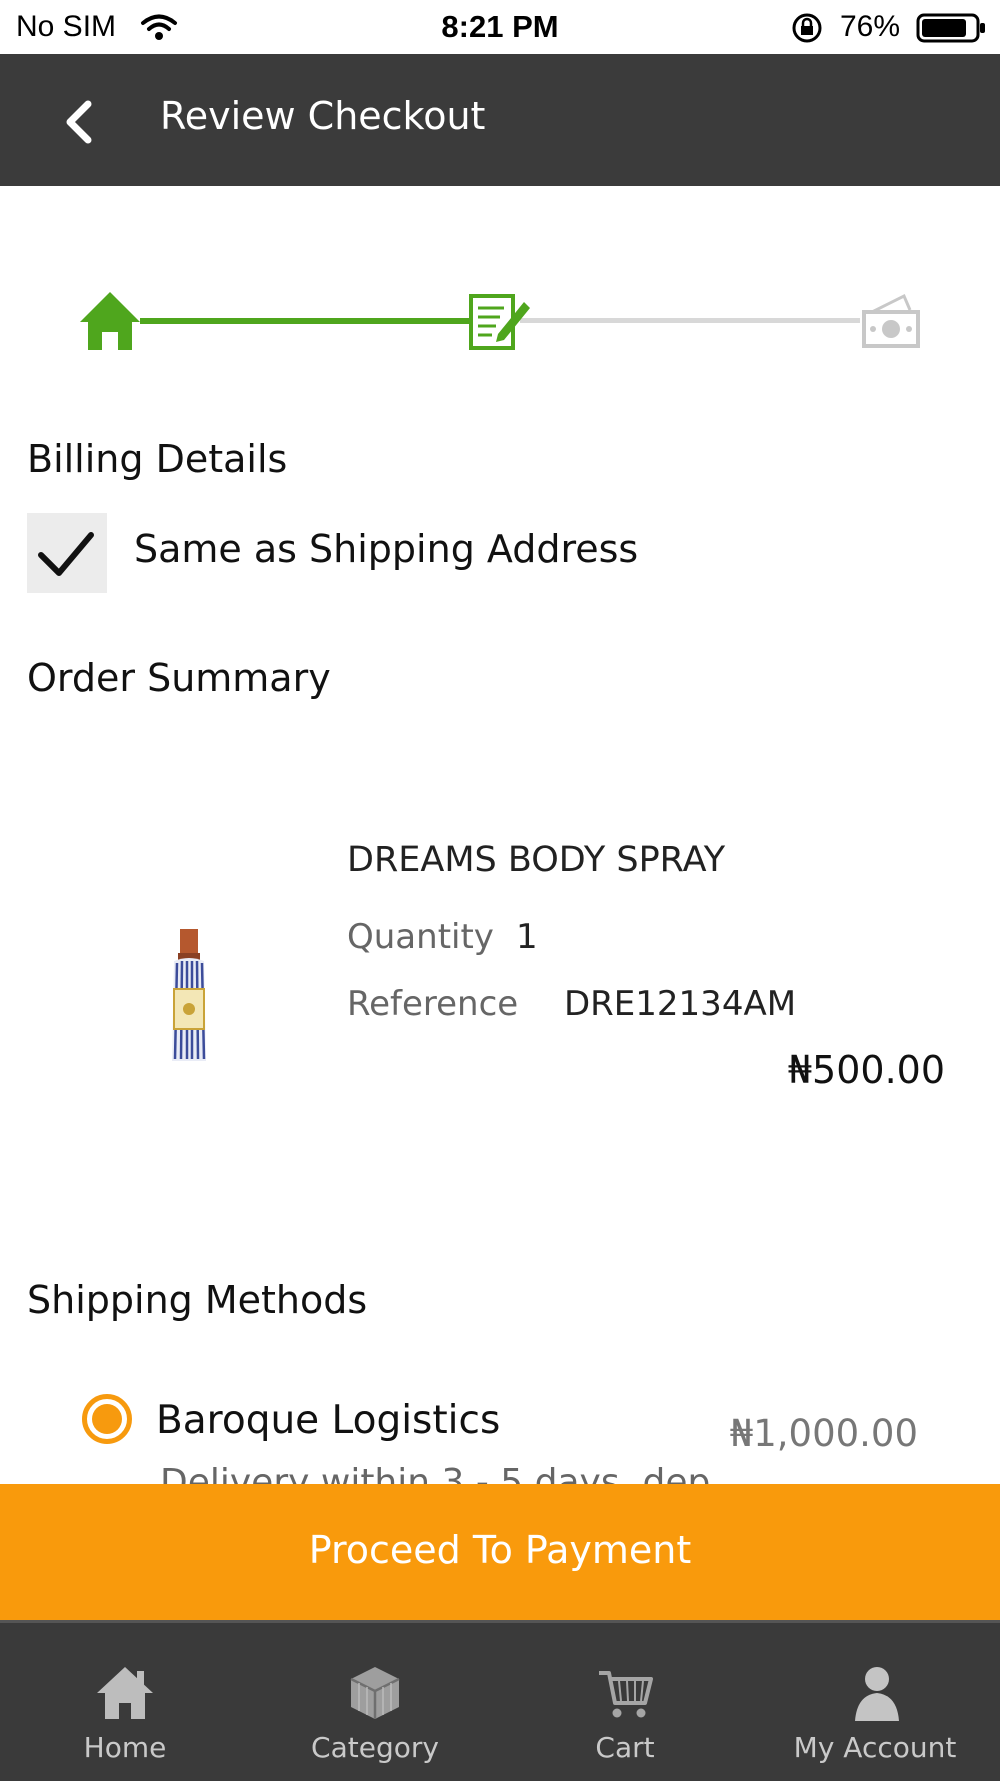 The height and width of the screenshot is (1781, 1000). What do you see at coordinates (157, 459) in the screenshot?
I see `billing-details-title: Billing Details` at bounding box center [157, 459].